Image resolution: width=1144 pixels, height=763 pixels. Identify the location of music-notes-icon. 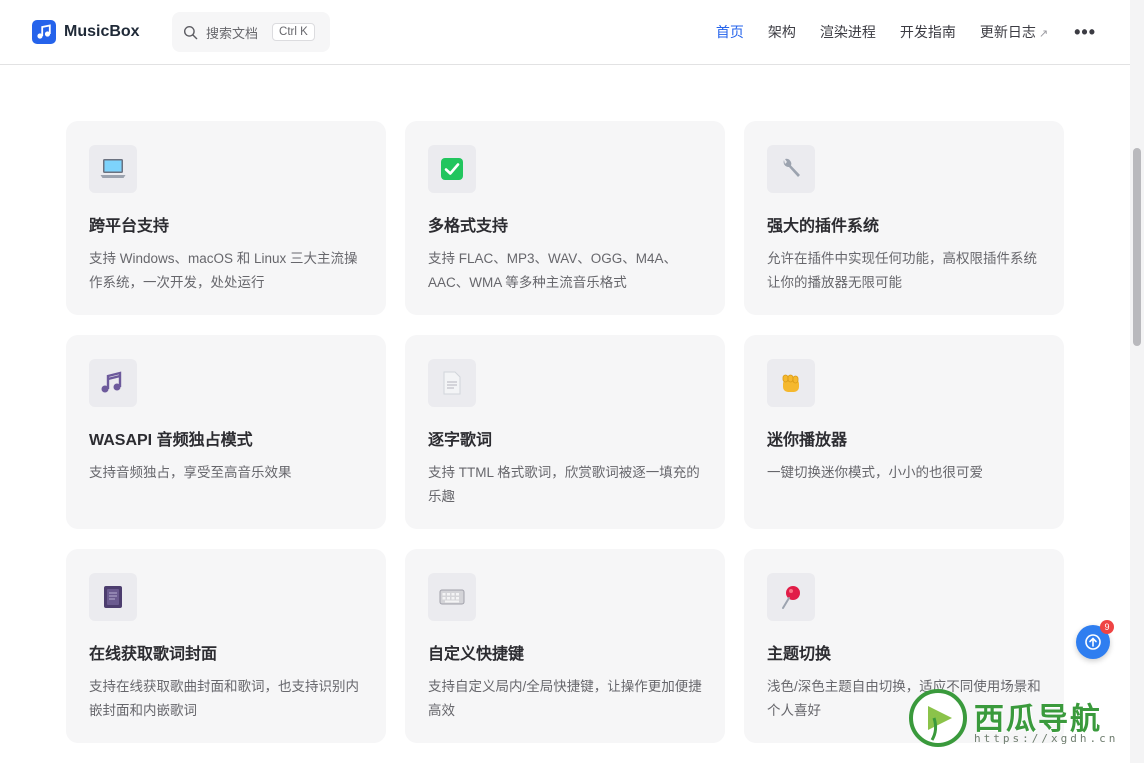
(113, 383).